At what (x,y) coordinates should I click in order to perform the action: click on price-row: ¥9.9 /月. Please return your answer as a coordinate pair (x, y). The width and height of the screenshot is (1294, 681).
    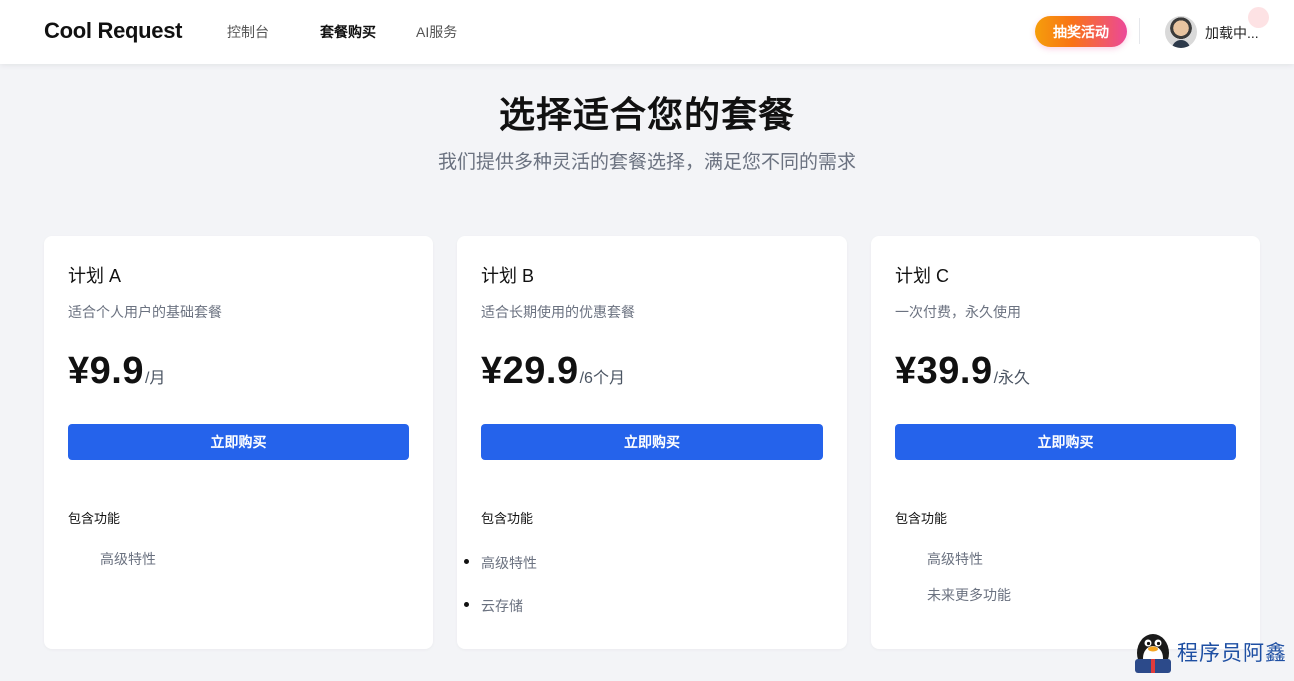
    Looking at the image, I should click on (116, 371).